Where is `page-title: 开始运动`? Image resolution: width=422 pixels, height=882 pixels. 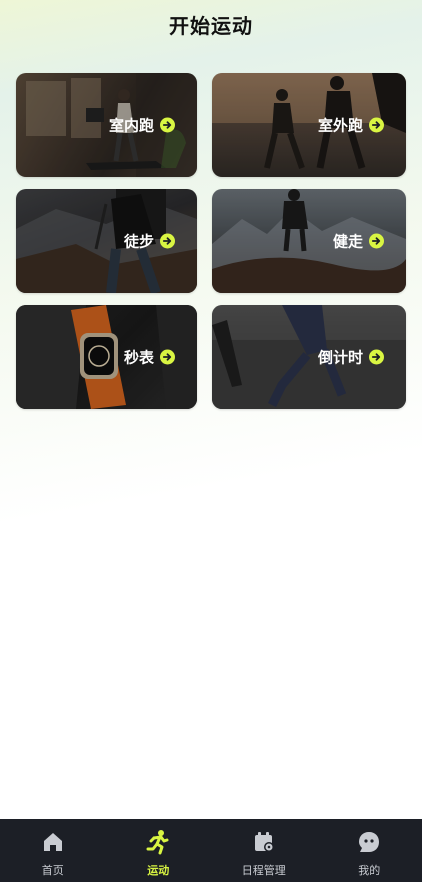
page-title: 开始运动 is located at coordinates (211, 26).